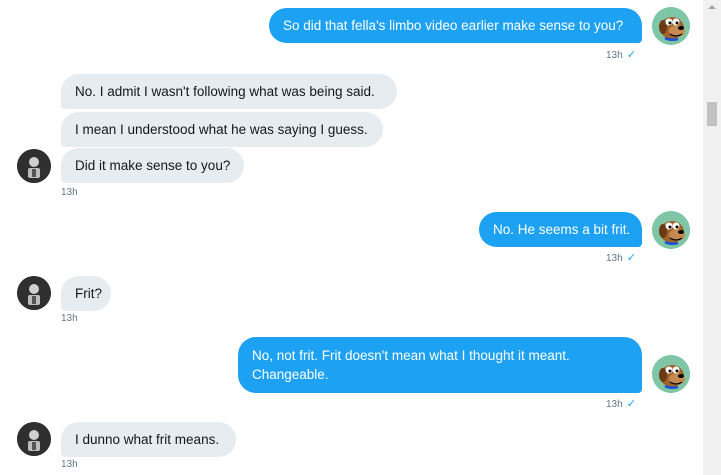  What do you see at coordinates (148, 439) in the screenshot?
I see `message-bubble-incoming: I dunno what frit means.` at bounding box center [148, 439].